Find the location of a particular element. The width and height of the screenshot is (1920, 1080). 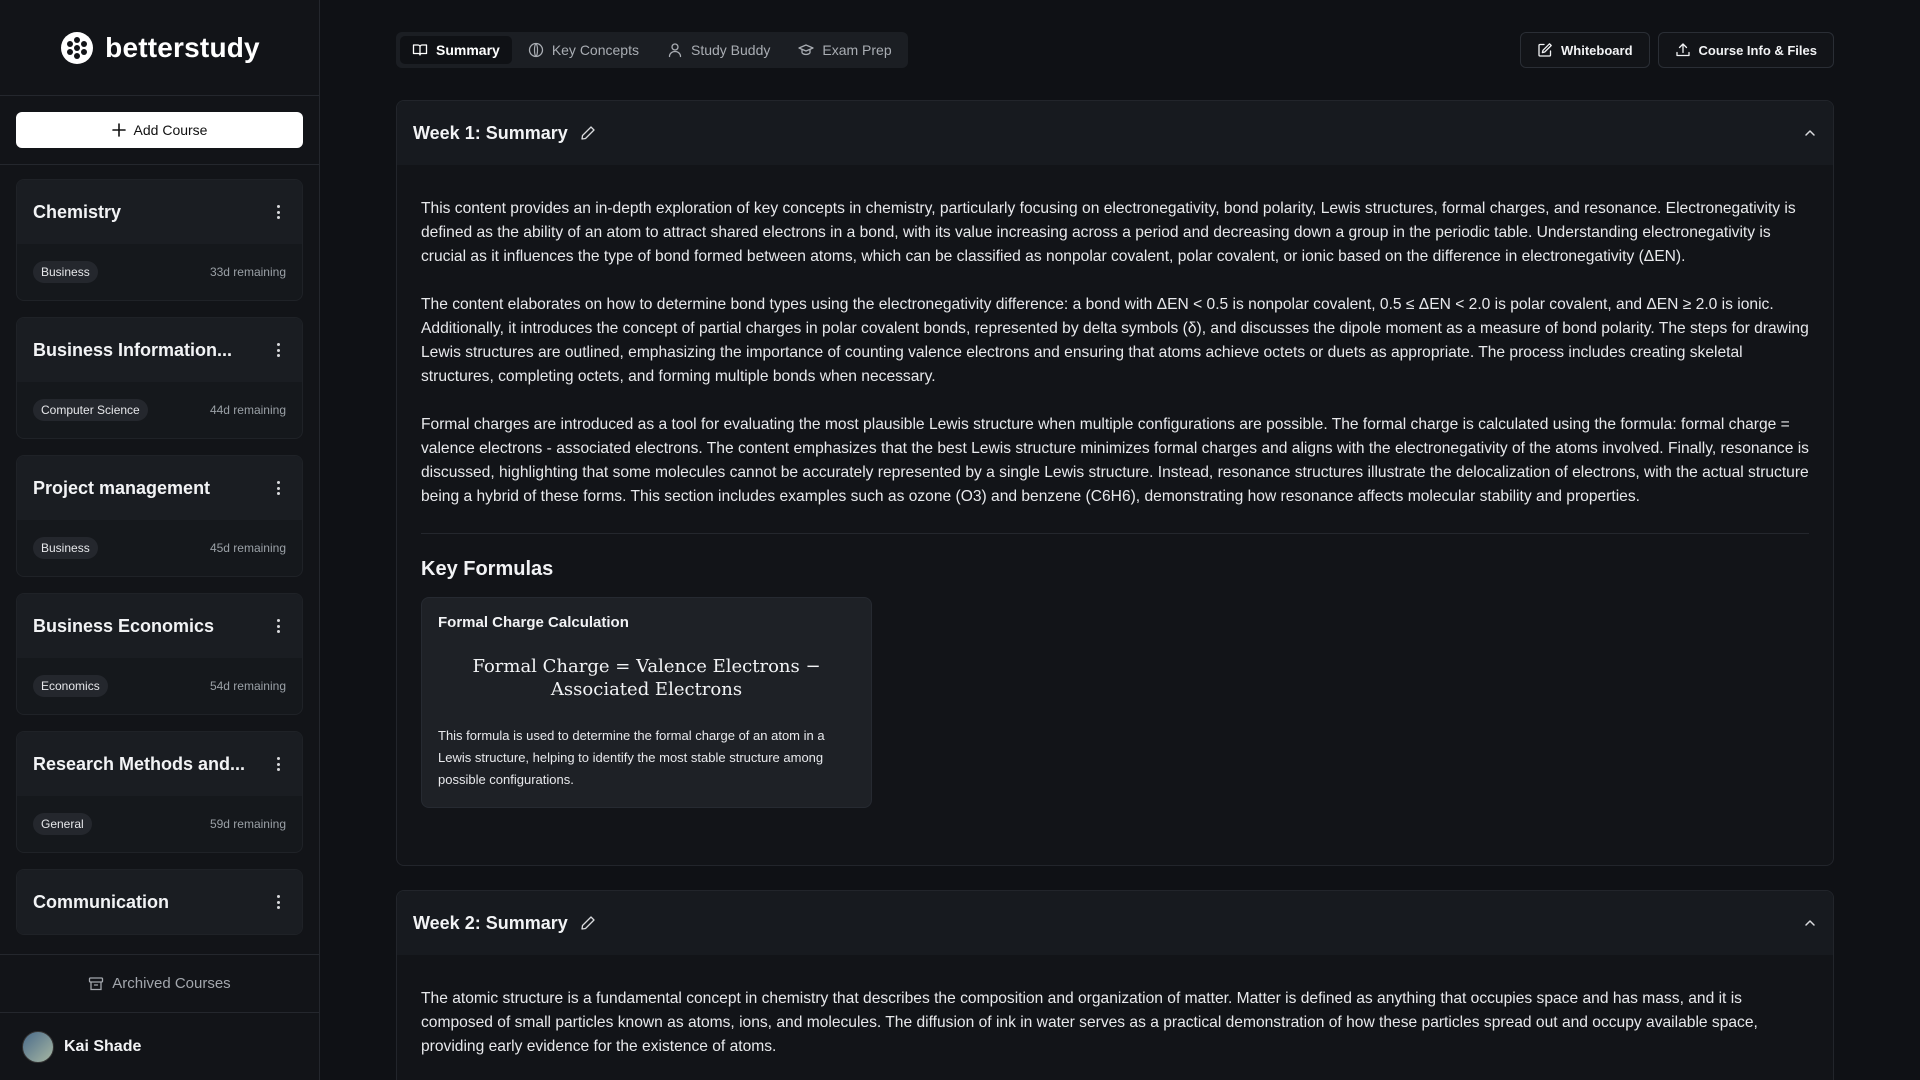

week-title: Week 1: Summary is located at coordinates (490, 132).